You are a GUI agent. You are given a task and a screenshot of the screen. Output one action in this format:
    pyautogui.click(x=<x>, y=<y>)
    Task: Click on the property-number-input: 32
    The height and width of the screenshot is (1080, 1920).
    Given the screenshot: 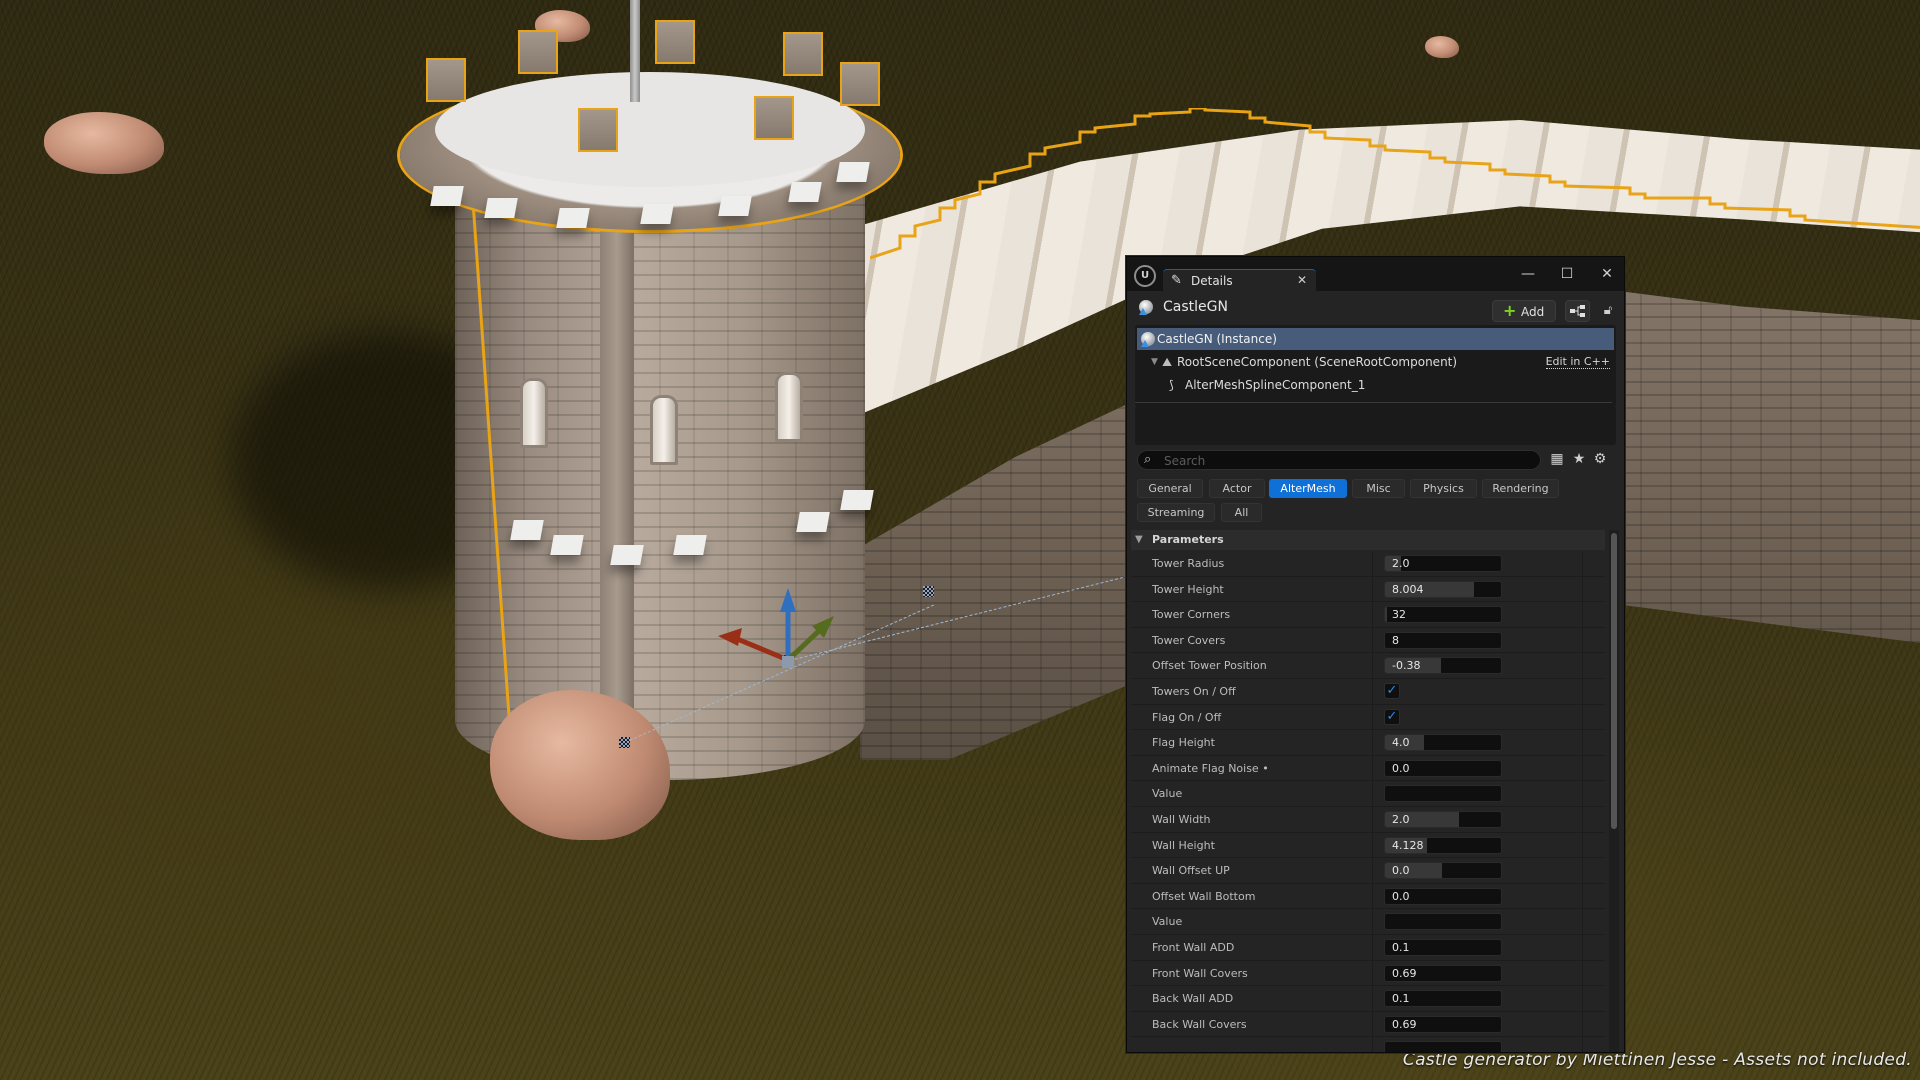 What is the action you would take?
    pyautogui.click(x=1443, y=615)
    